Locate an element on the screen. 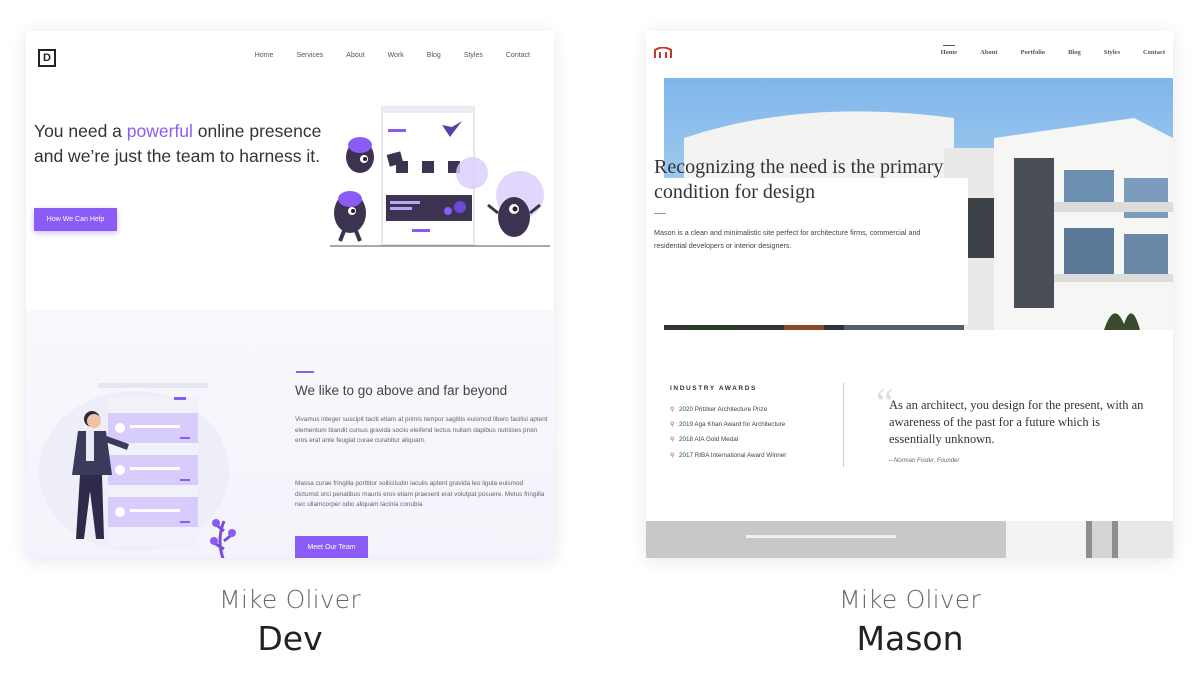 The width and height of the screenshot is (1200, 679). theme-name: Dev is located at coordinates (290, 638).